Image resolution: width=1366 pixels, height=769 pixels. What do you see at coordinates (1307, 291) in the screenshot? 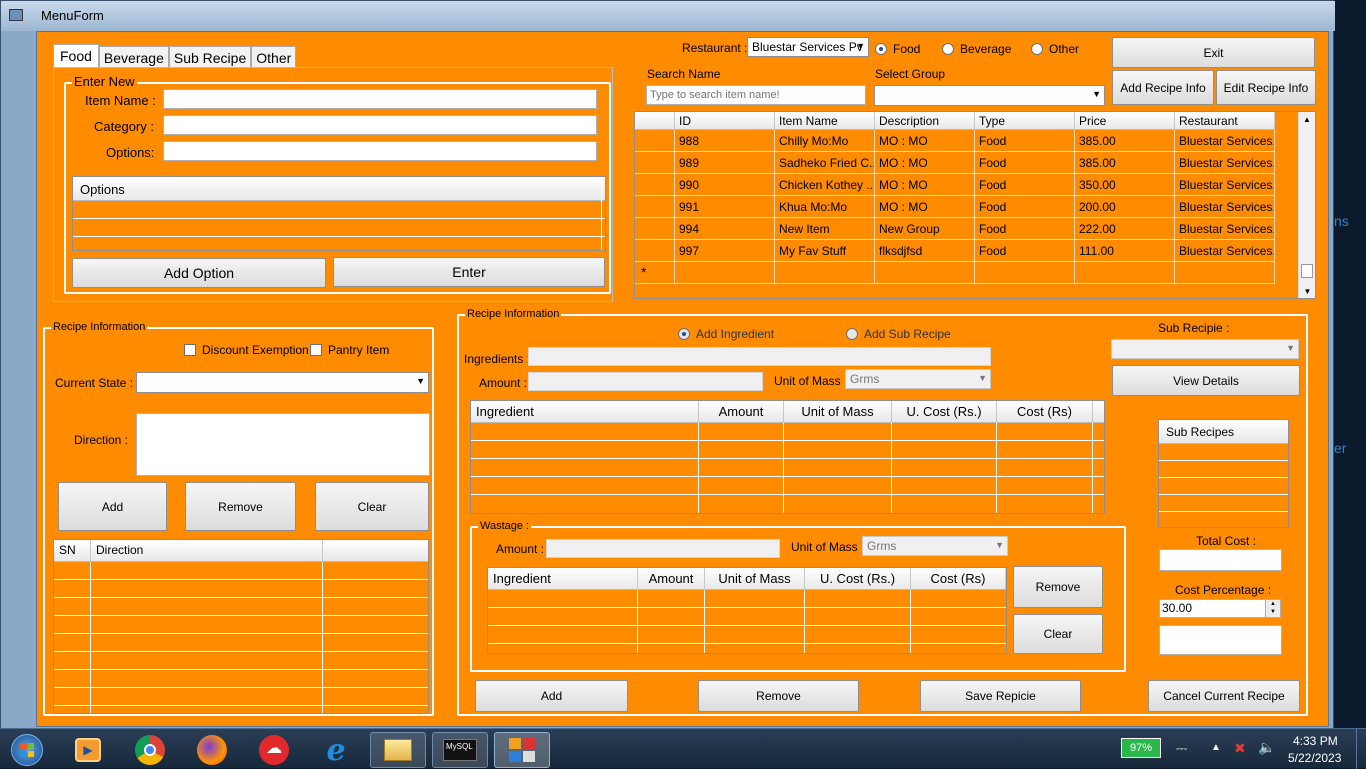
I see `scroll-down-icon: ▼` at bounding box center [1307, 291].